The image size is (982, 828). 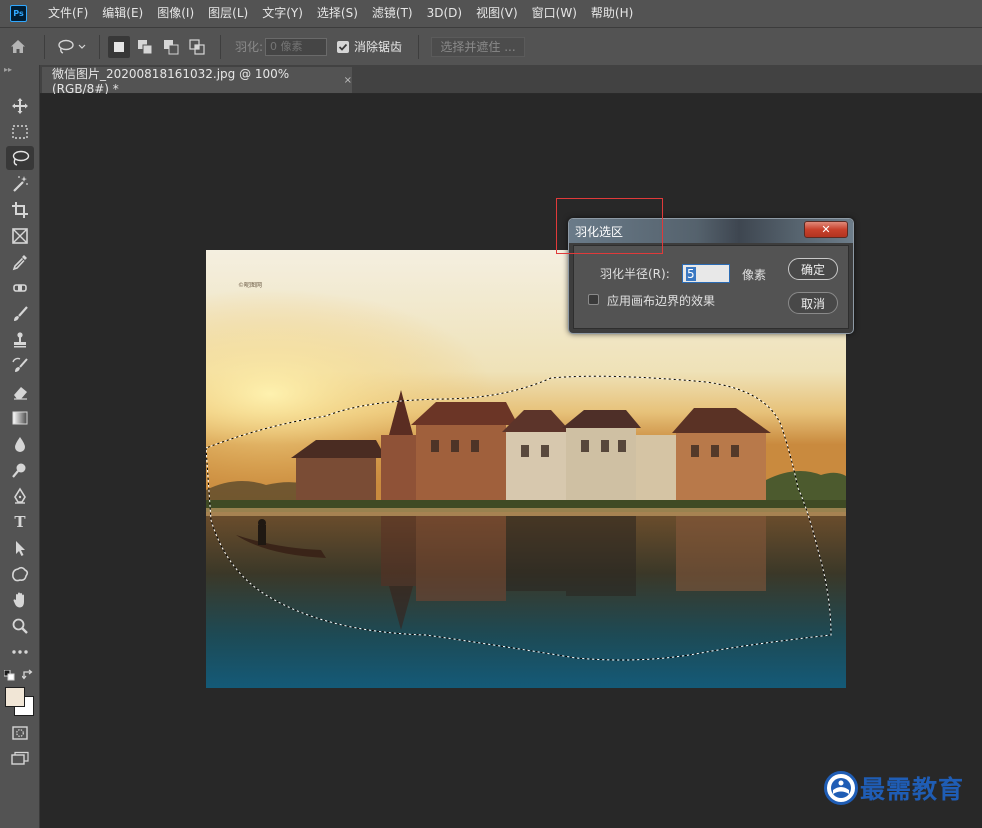 I want to click on brush-tool, so click(x=20, y=314).